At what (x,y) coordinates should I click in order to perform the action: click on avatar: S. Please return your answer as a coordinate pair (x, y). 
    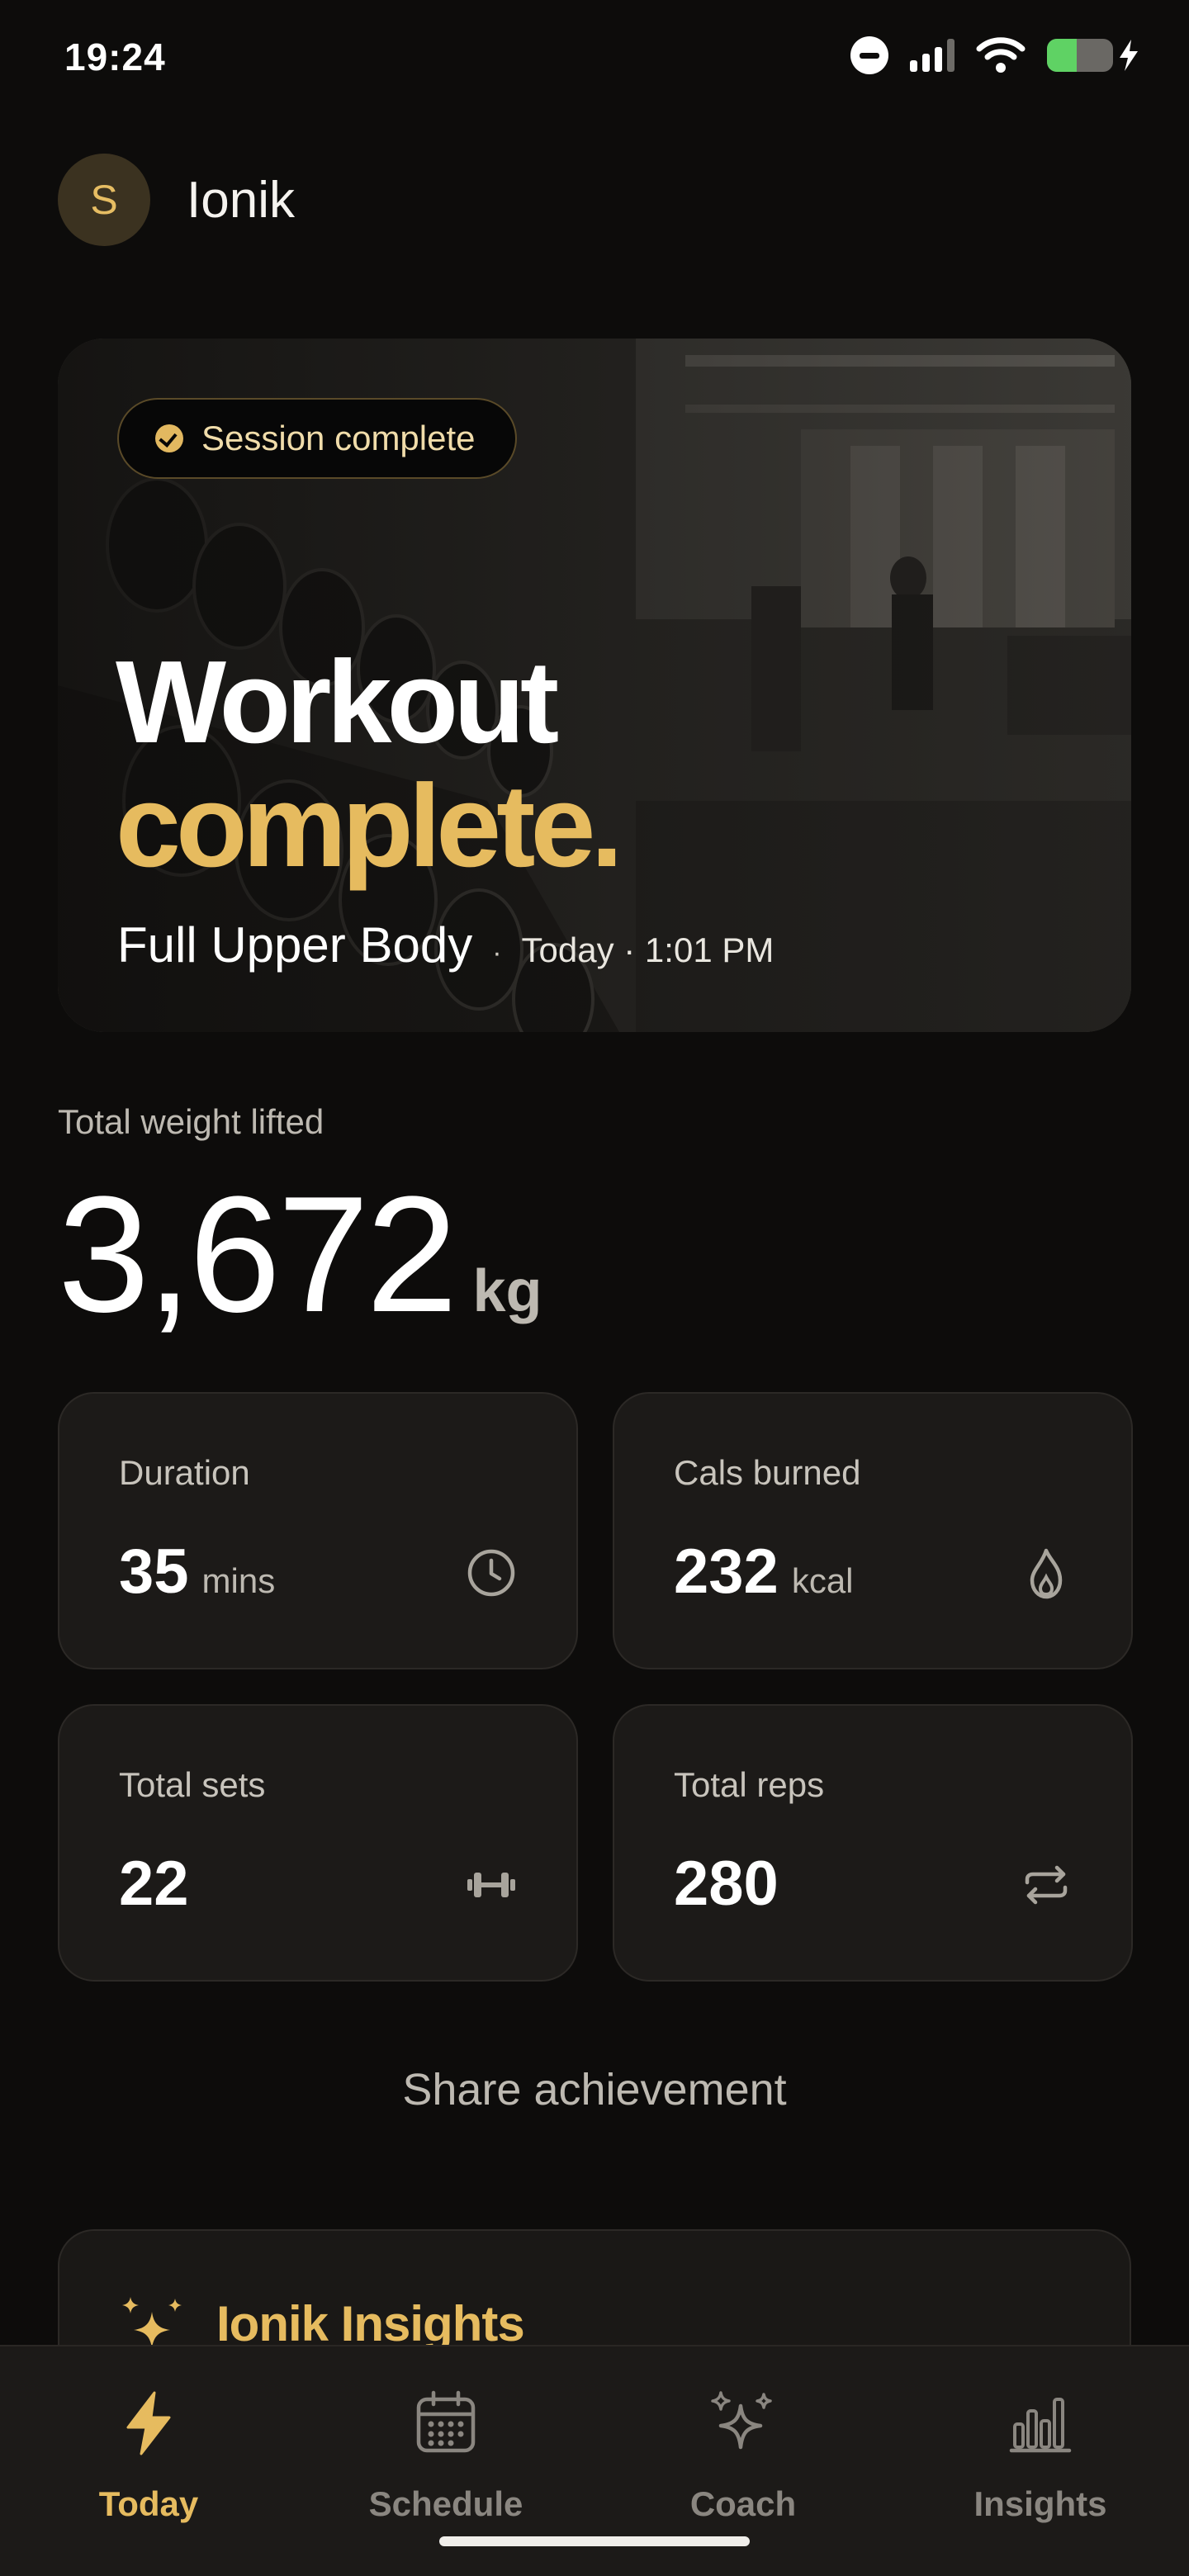
    Looking at the image, I should click on (104, 200).